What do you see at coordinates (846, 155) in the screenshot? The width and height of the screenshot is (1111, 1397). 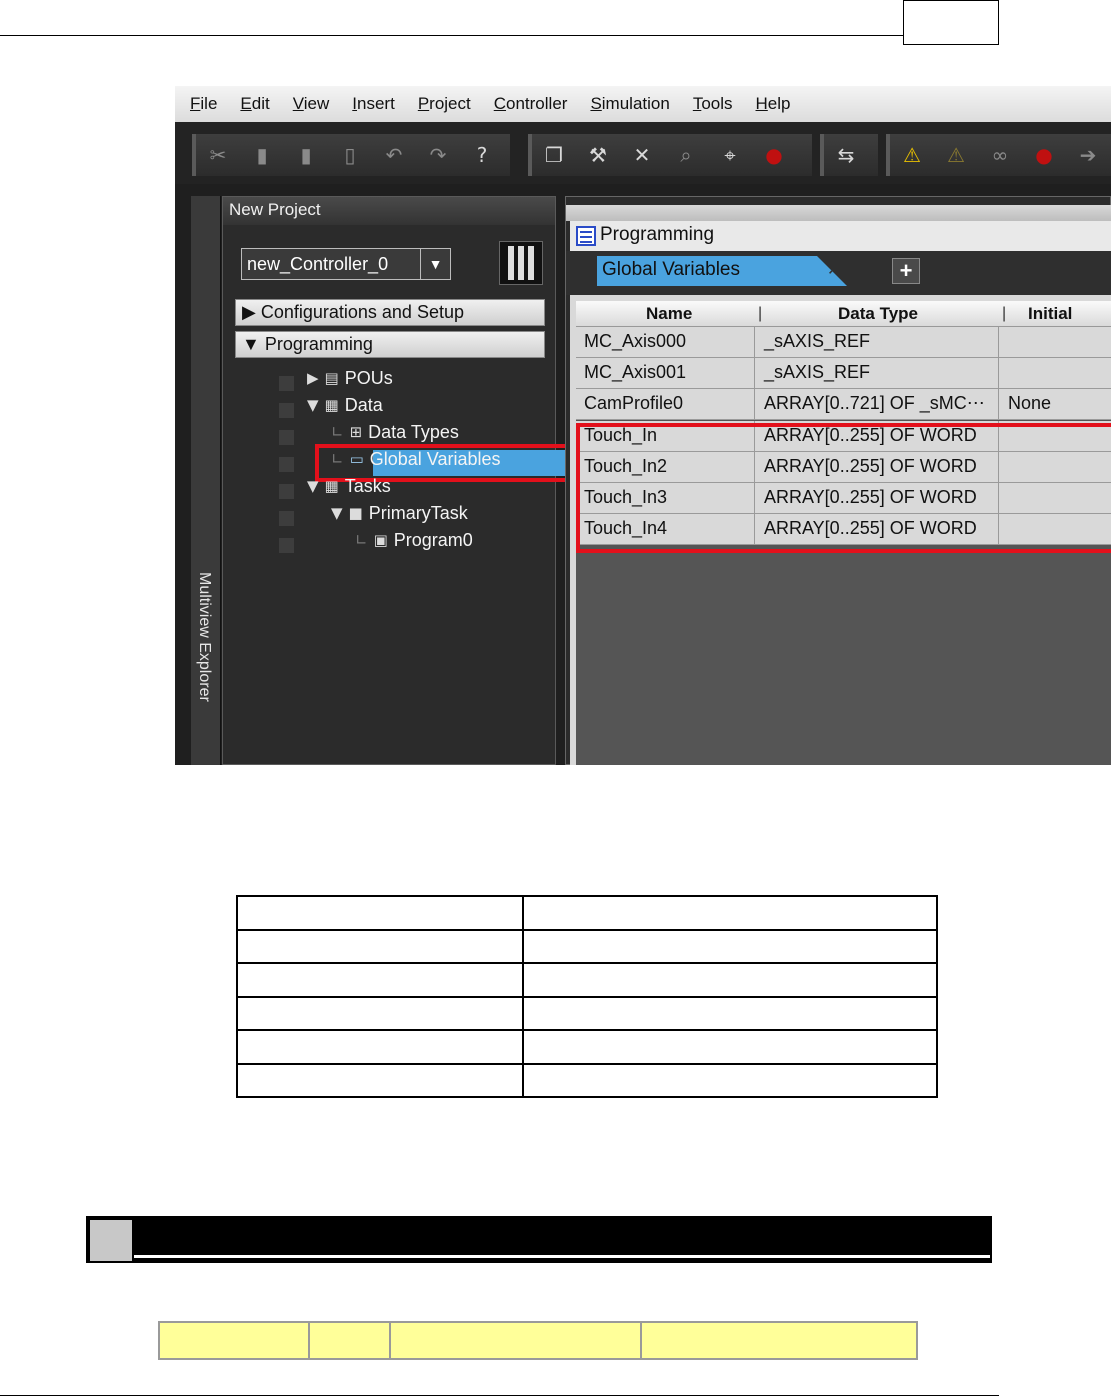 I see `transfer-icon: ⇆` at bounding box center [846, 155].